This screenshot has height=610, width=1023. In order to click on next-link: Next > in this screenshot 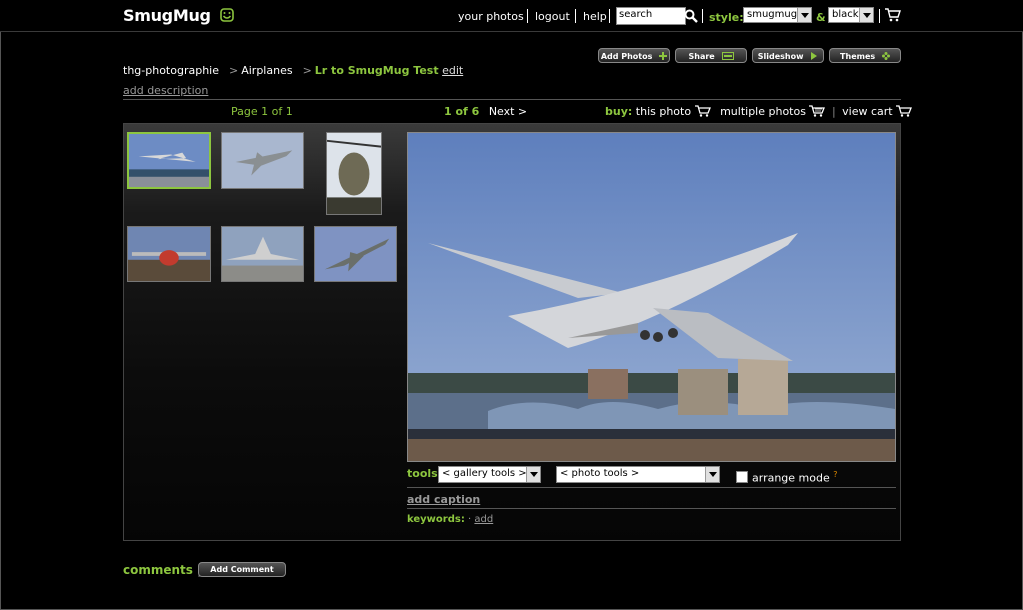, I will do `click(508, 111)`.